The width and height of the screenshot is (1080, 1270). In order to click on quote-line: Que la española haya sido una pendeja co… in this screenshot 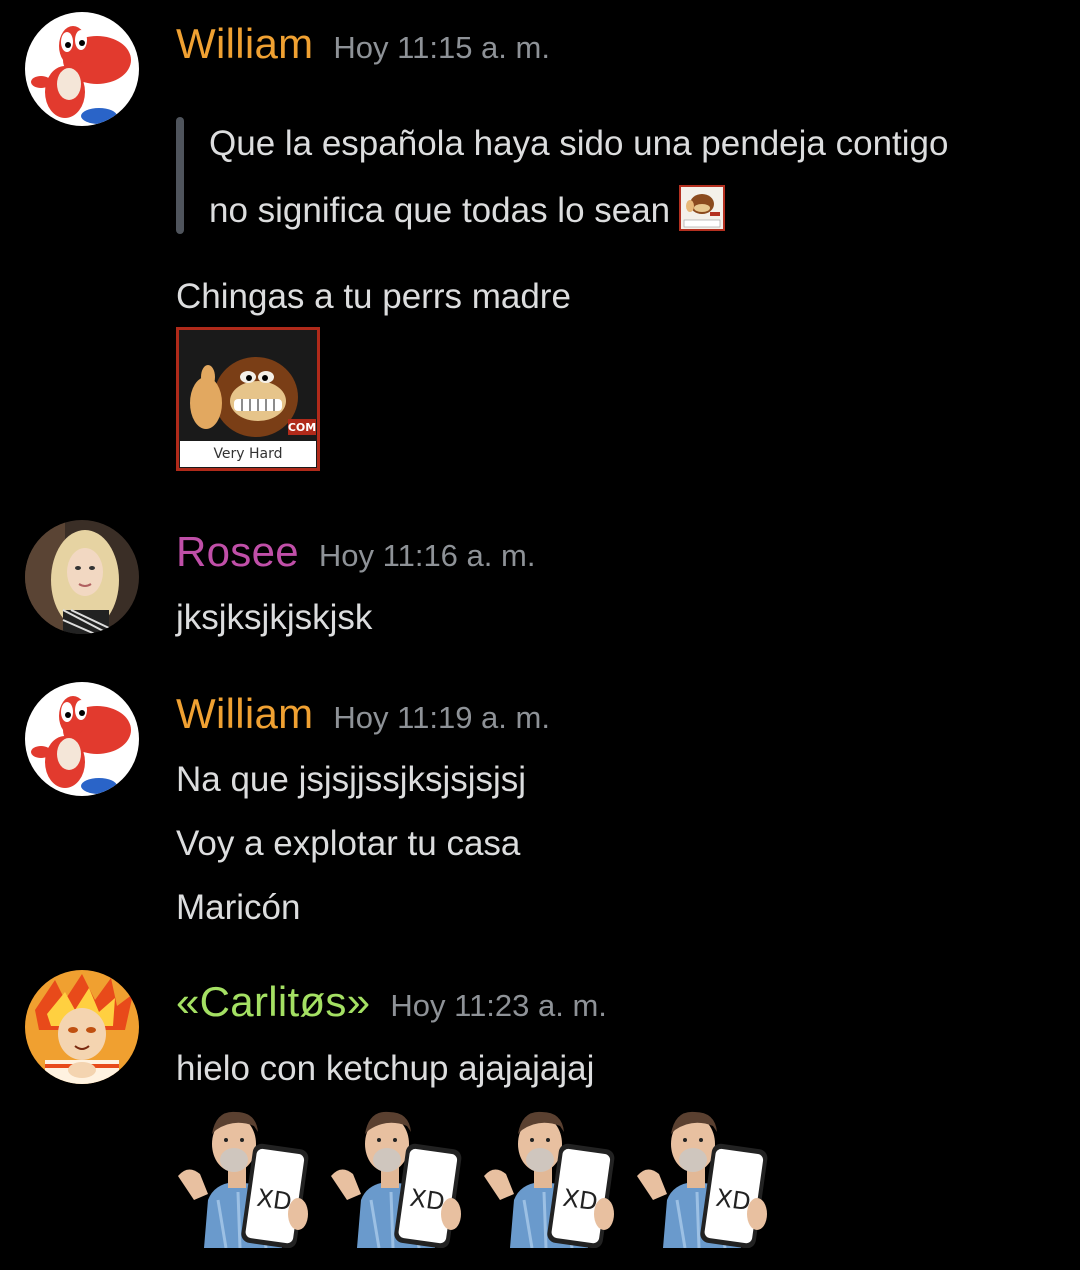, I will do `click(579, 143)`.